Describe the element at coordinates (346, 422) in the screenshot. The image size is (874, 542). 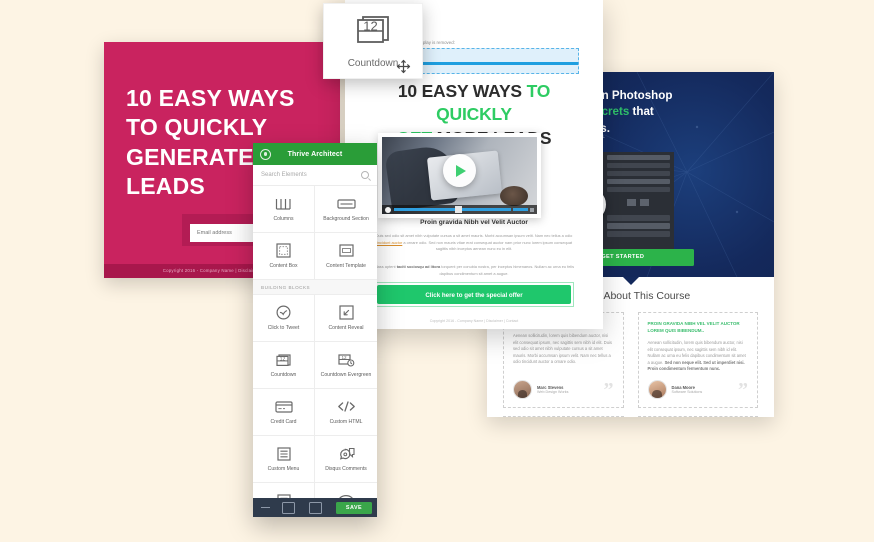
I see `block-label: Custom HTML` at that location.